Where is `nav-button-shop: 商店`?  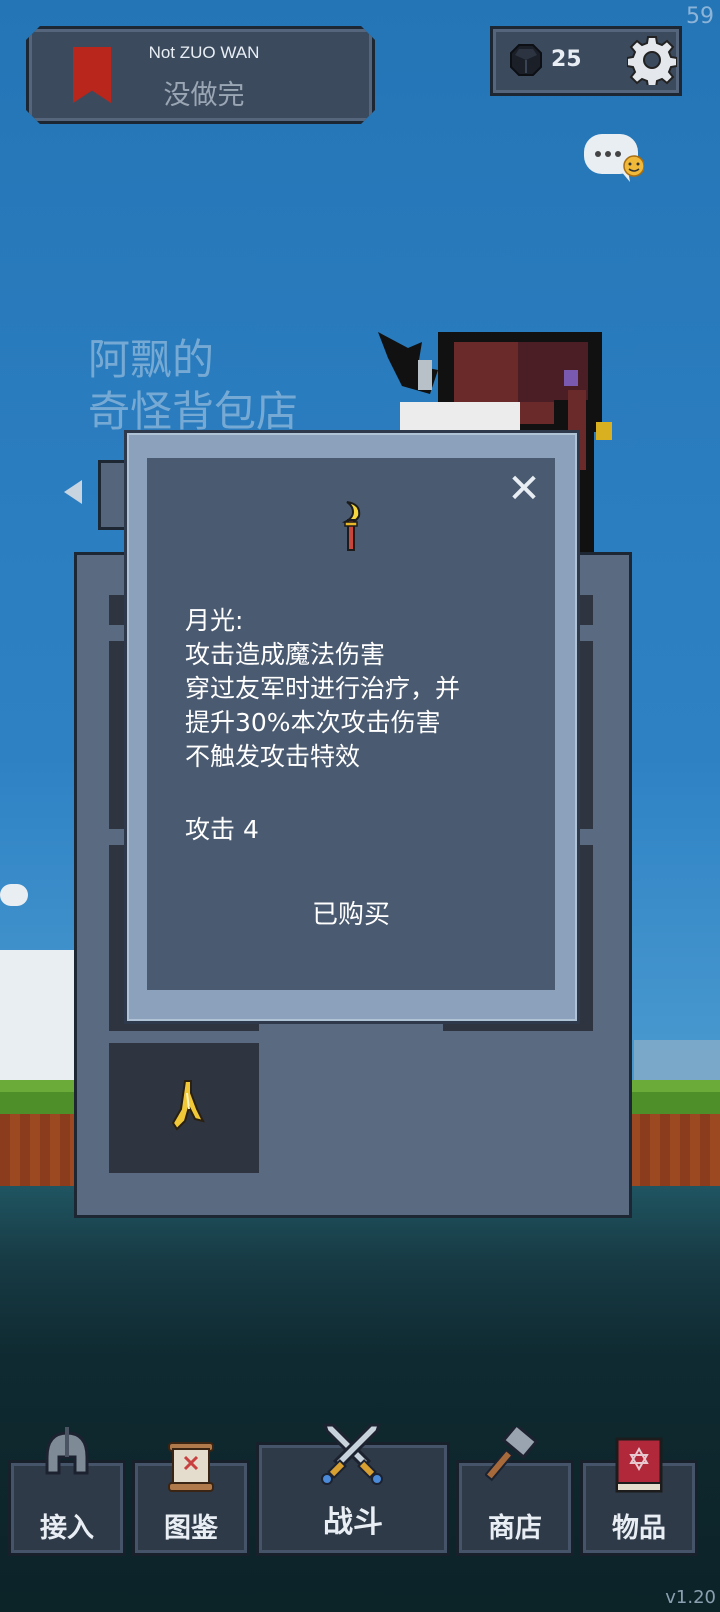 nav-button-shop: 商店 is located at coordinates (515, 1491).